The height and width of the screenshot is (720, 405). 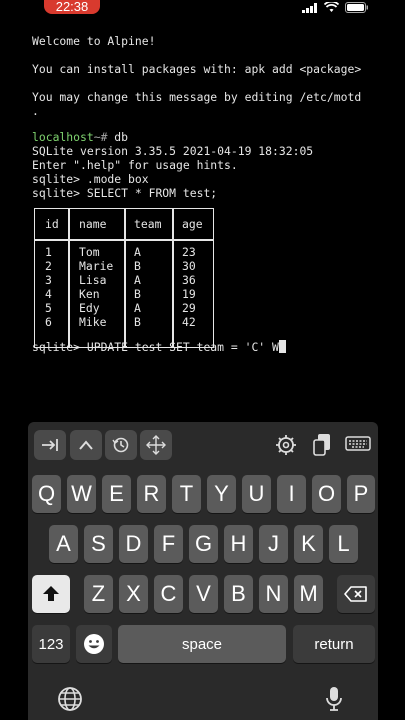 I want to click on table-cell: 5, so click(x=48, y=308).